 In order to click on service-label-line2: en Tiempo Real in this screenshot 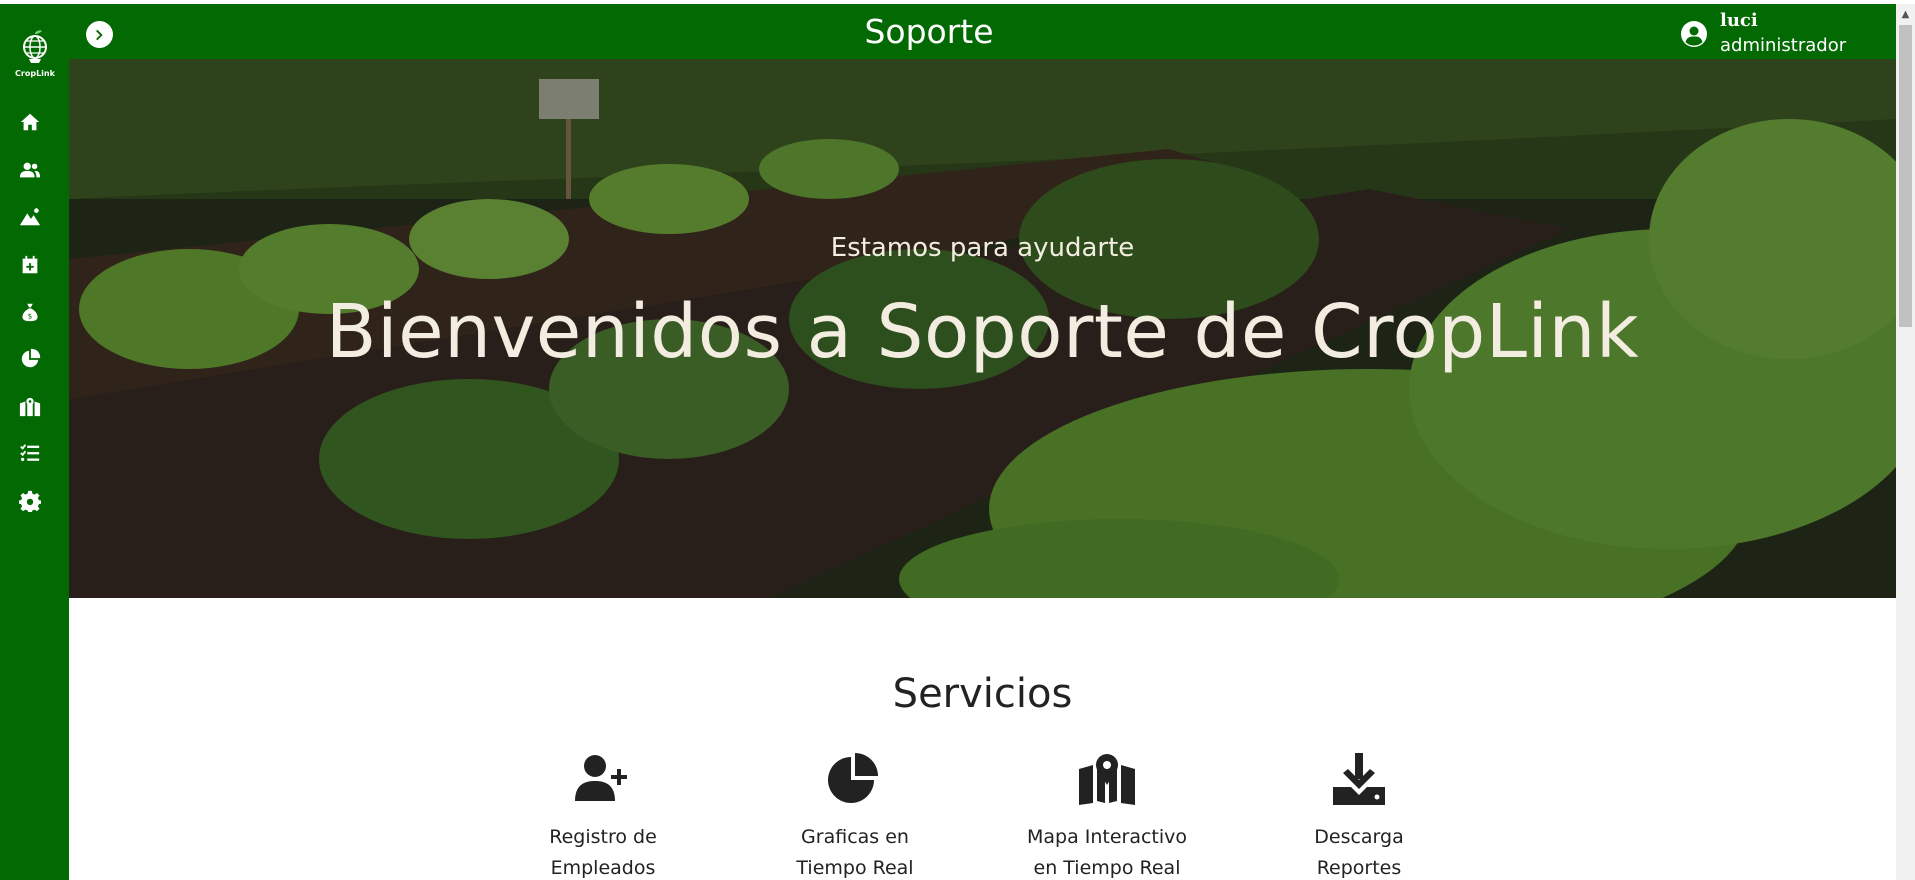, I will do `click(1107, 868)`.